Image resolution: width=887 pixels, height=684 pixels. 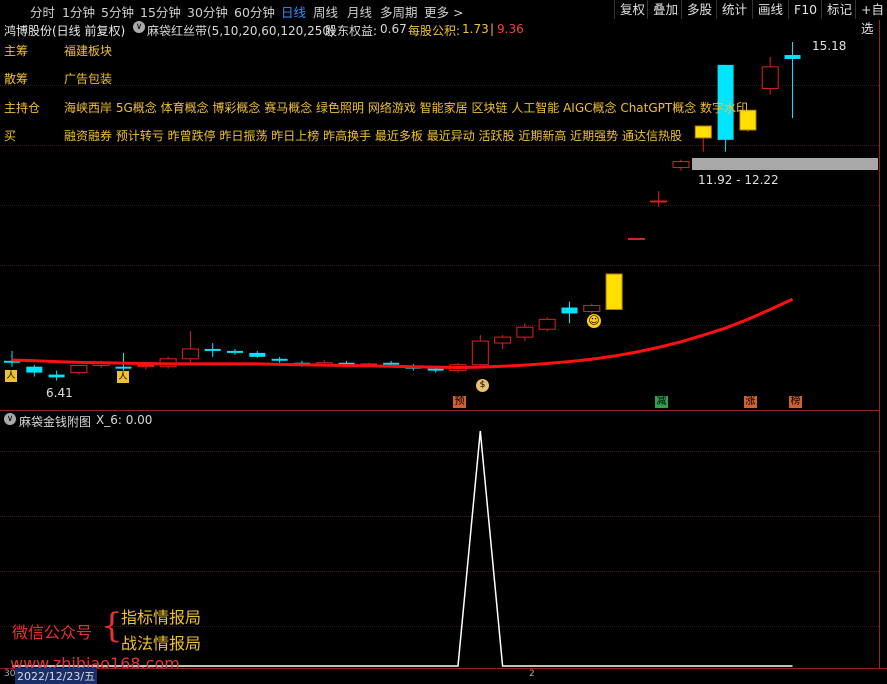 What do you see at coordinates (10, 136) in the screenshot?
I see `tag-key-buy: 买` at bounding box center [10, 136].